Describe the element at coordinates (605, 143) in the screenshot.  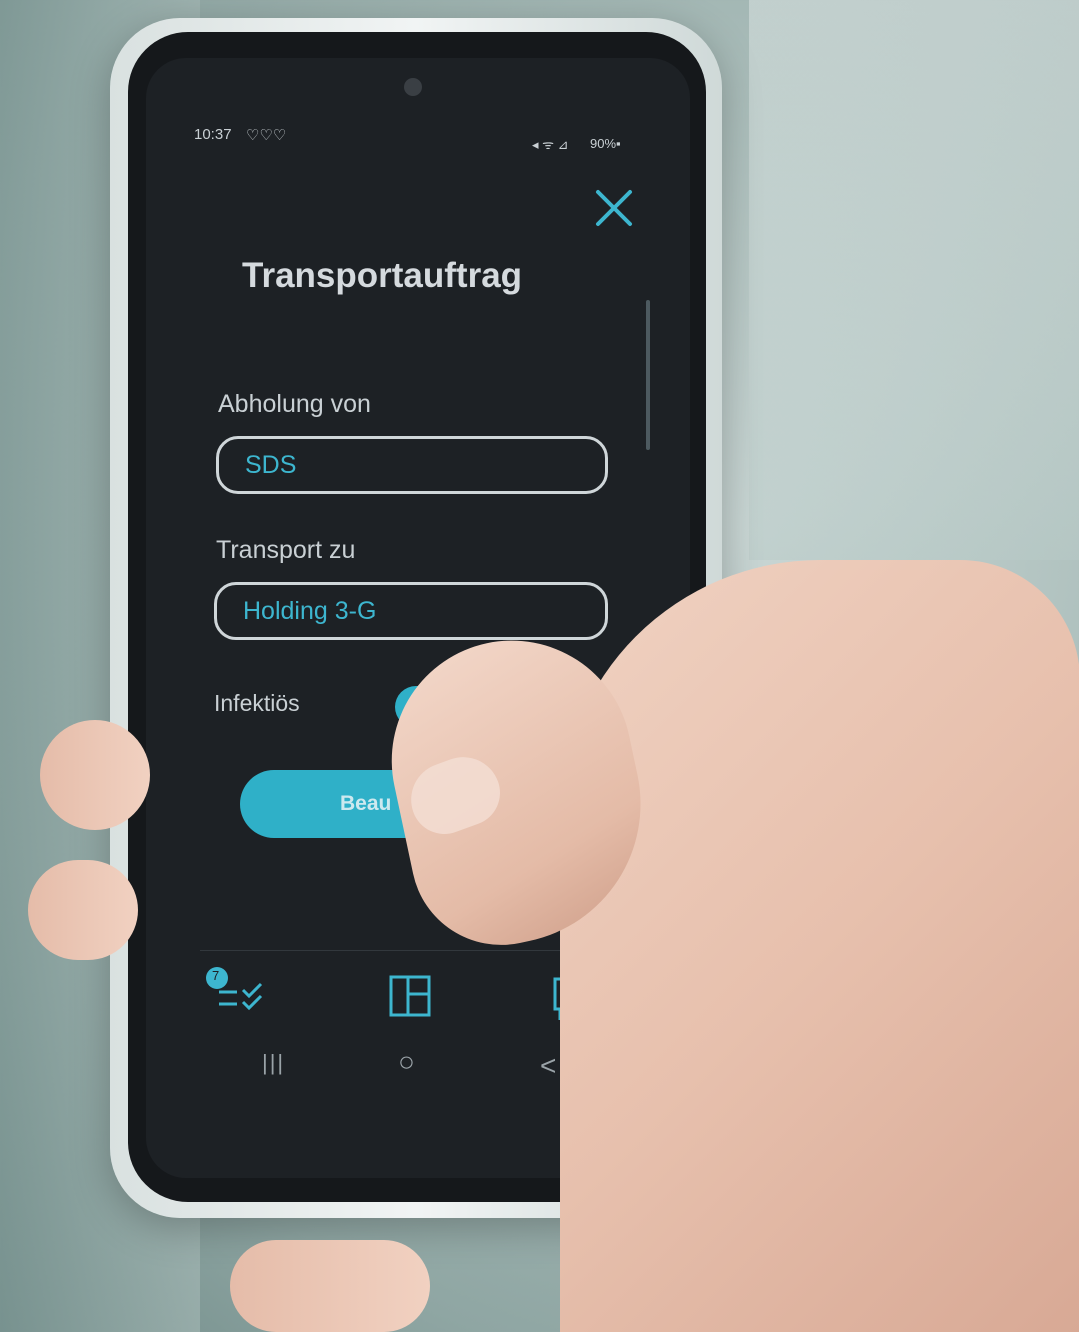
I see `battery-indicator: 90%▪` at that location.